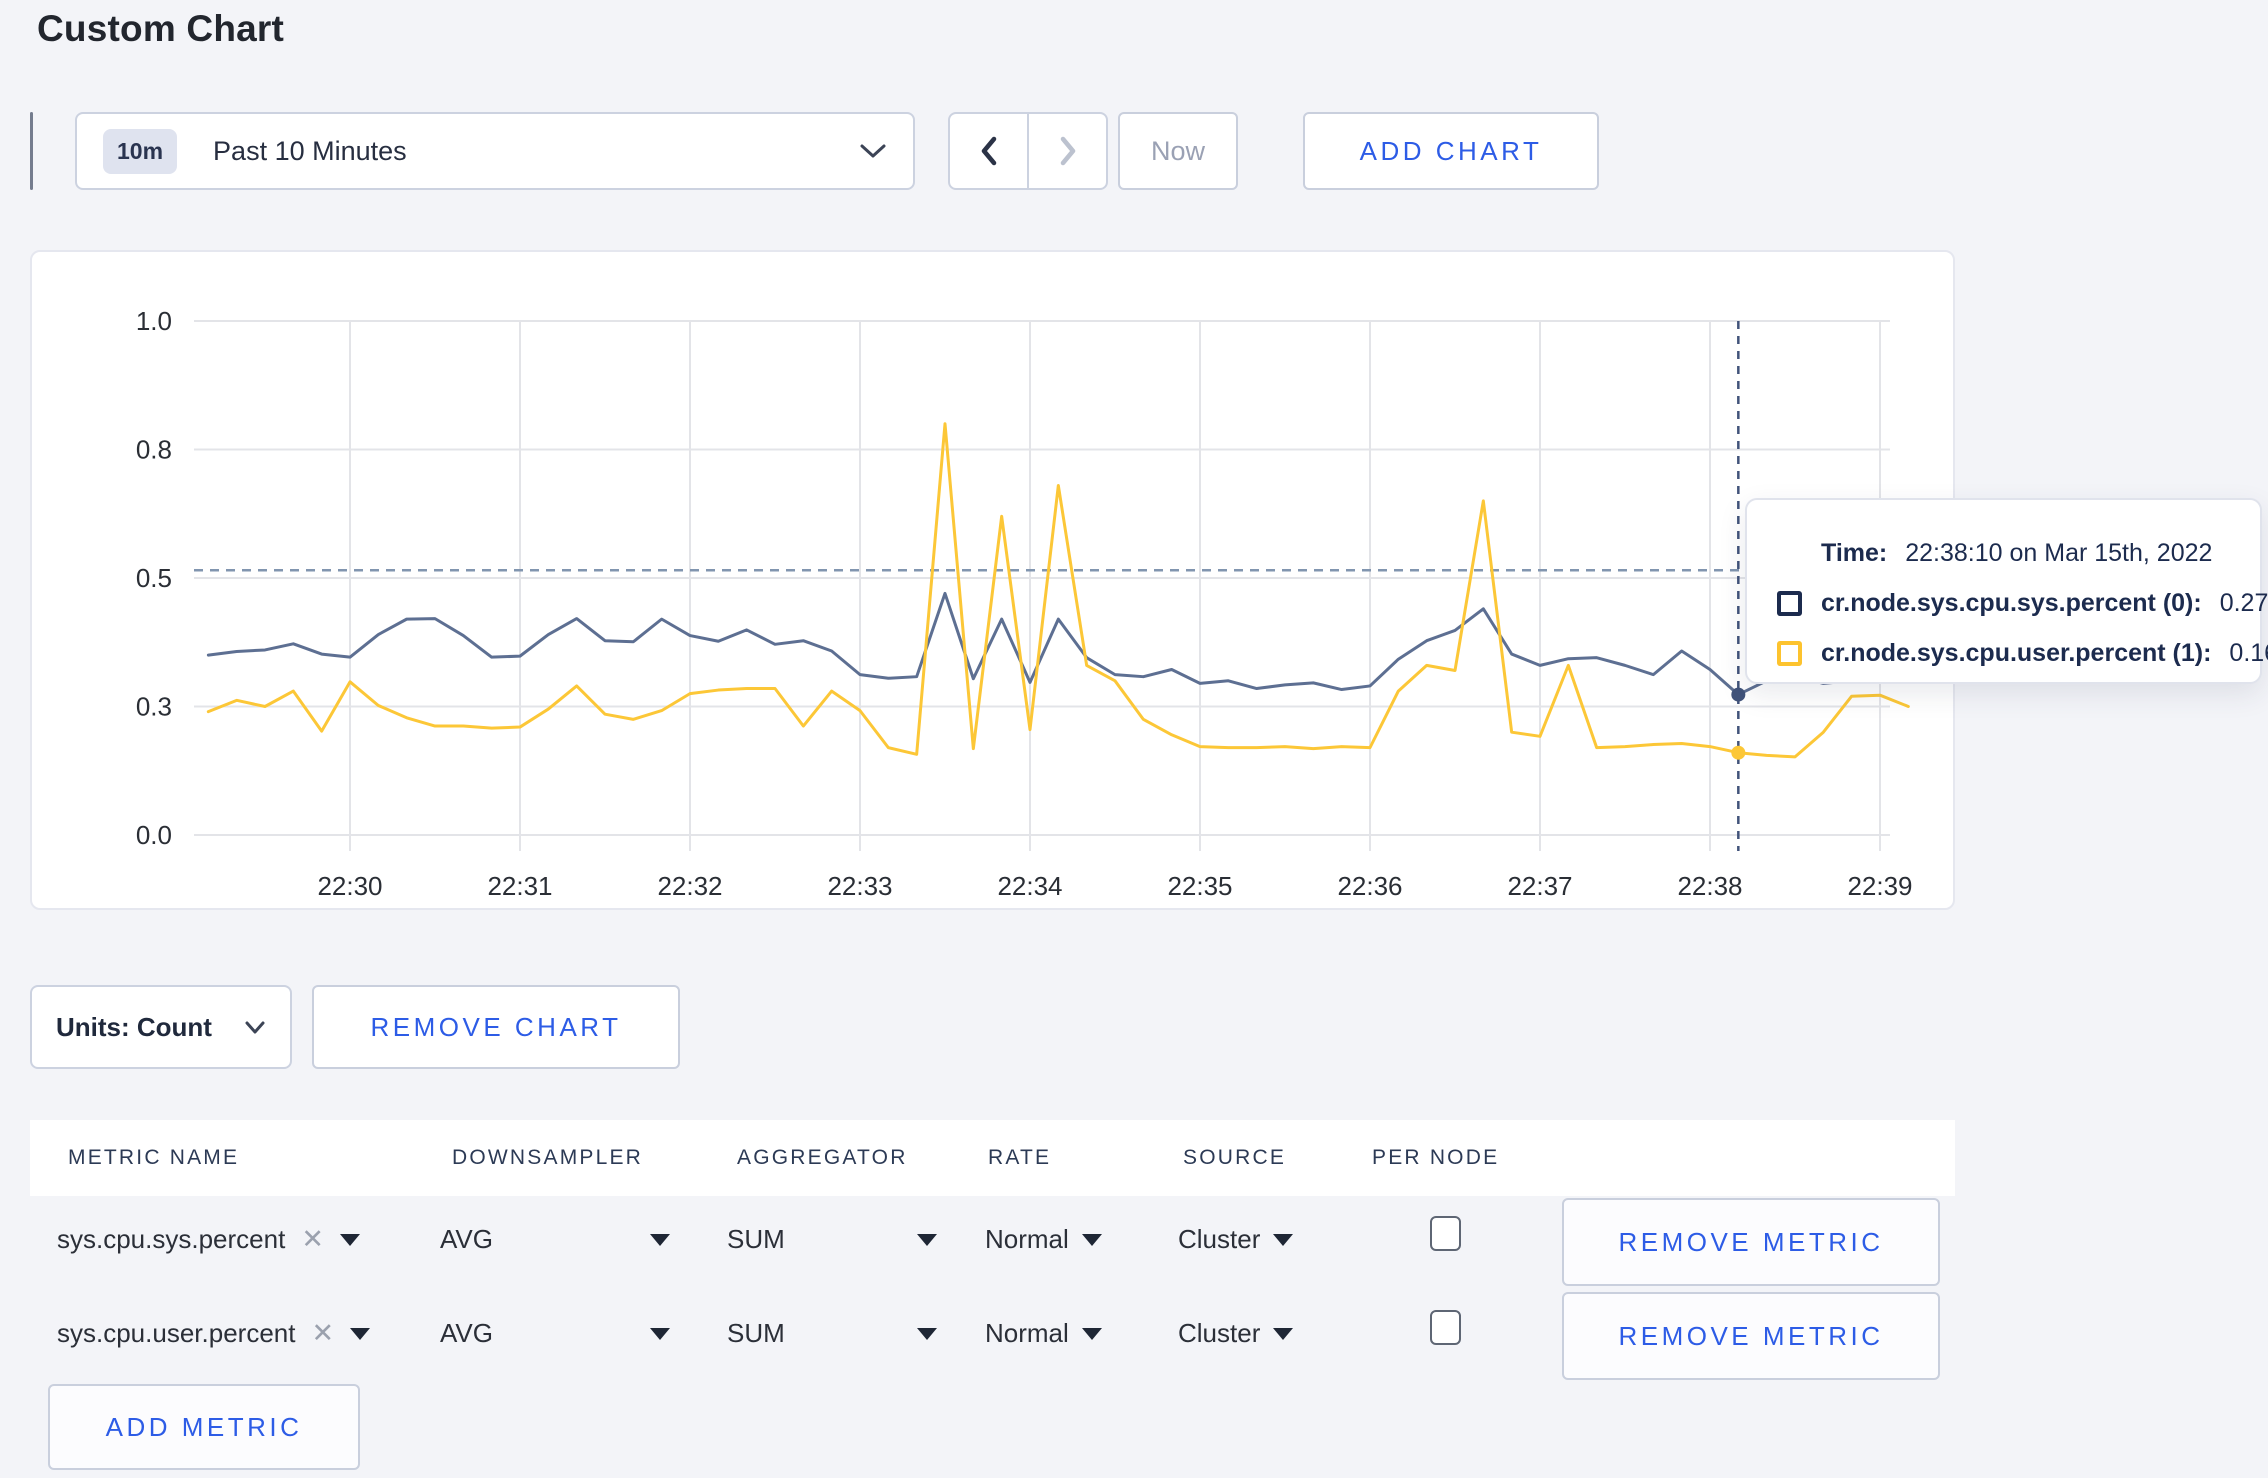 The image size is (2268, 1478). Describe the element at coordinates (1178, 151) in the screenshot. I see `now-button: Now` at that location.